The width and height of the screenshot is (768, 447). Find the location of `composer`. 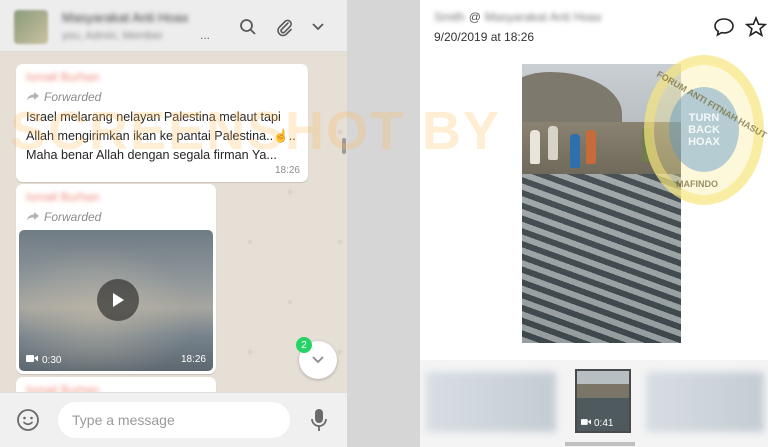

composer is located at coordinates (173, 419).